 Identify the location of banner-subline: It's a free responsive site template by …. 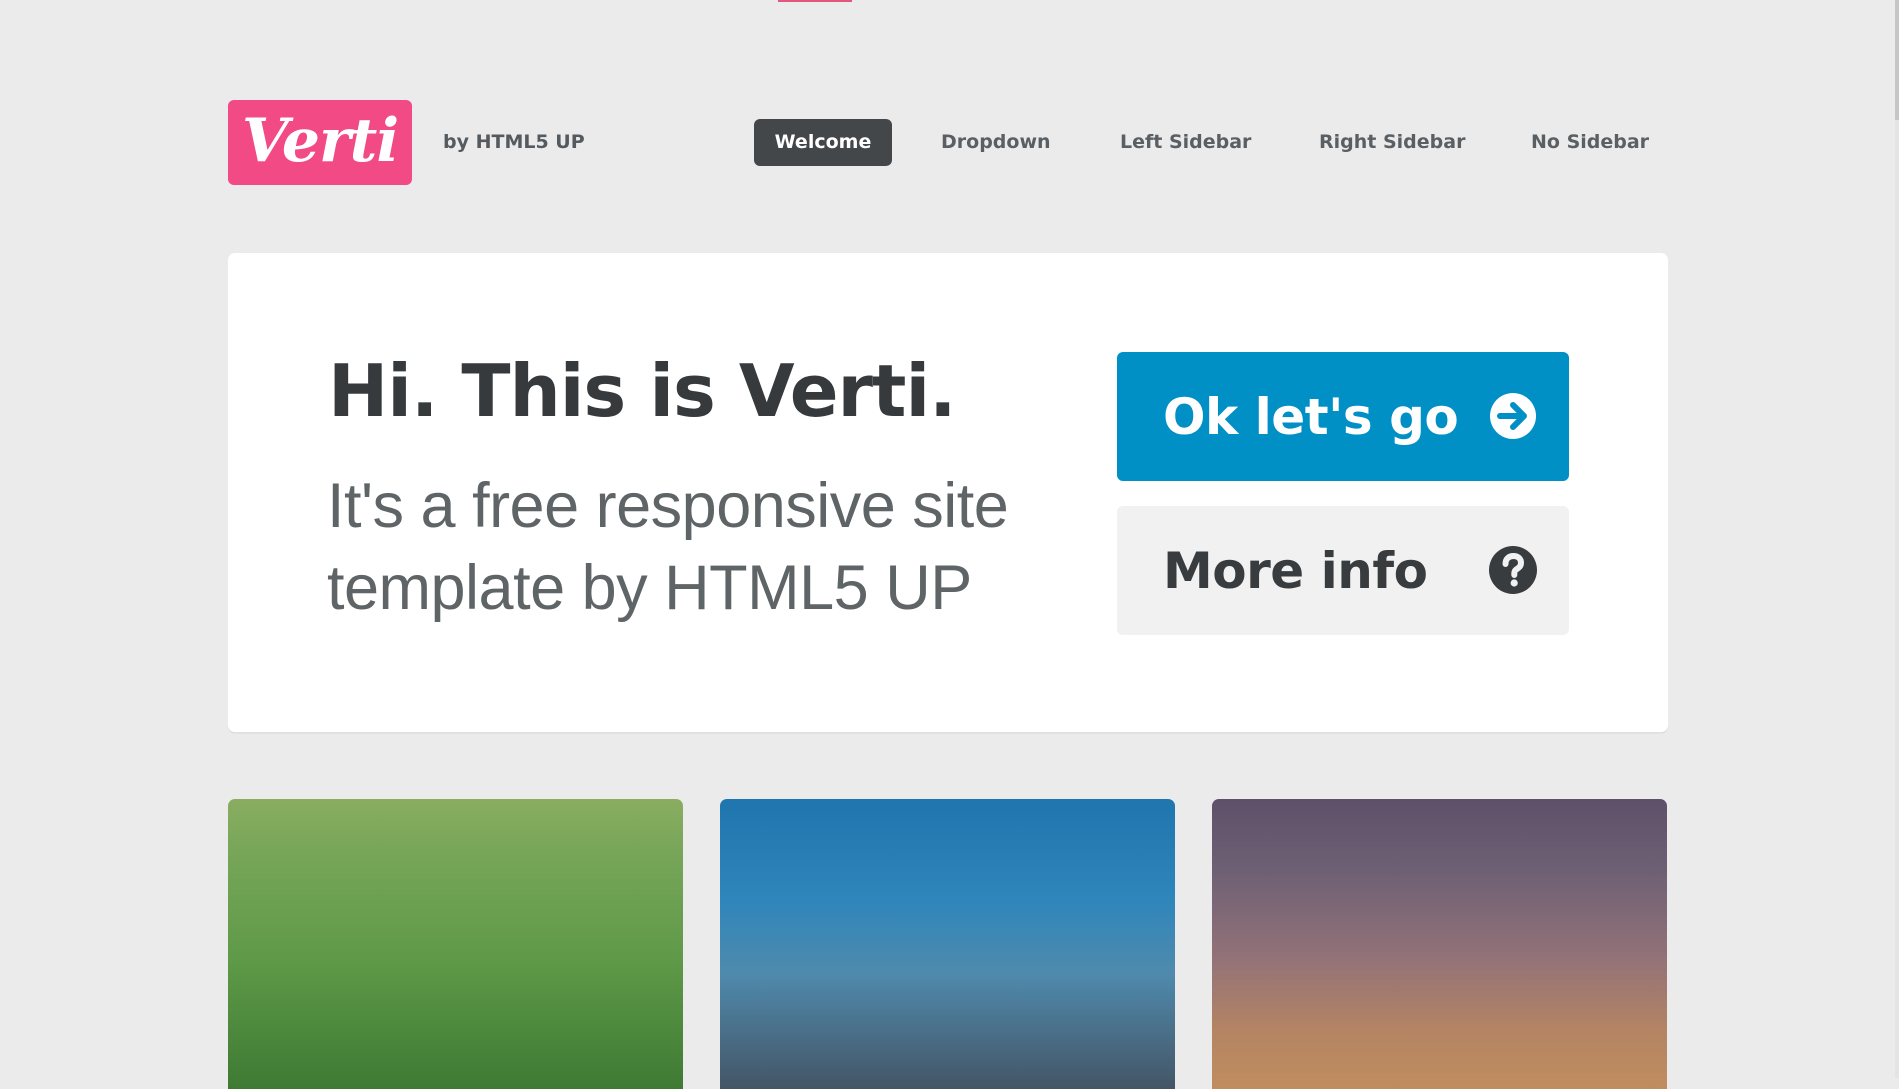
(677, 547).